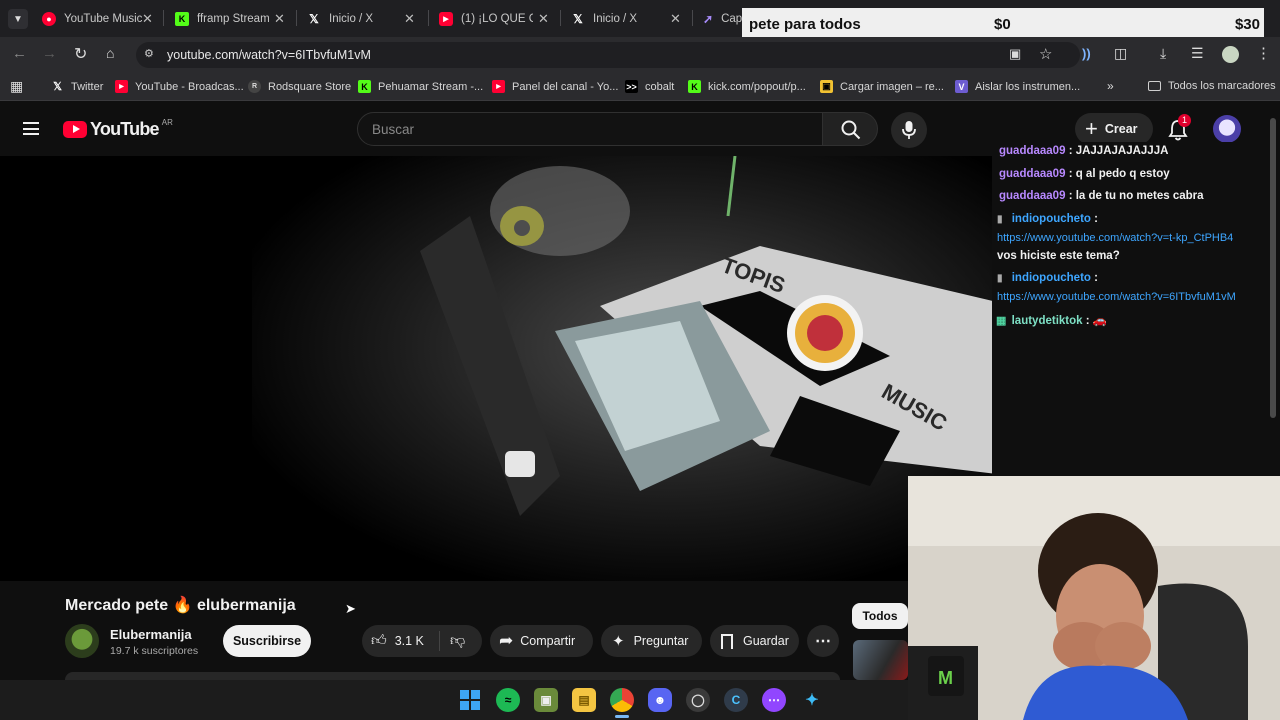 The height and width of the screenshot is (720, 1280). Describe the element at coordinates (736, 700) in the screenshot. I see `ccleaner-icon: C` at that location.